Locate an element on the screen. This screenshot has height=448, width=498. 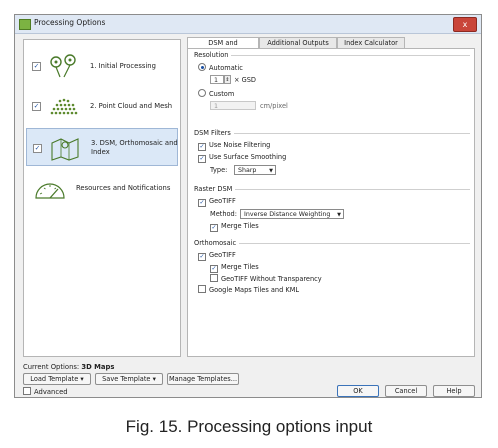
step-resources-notifications: Resources and Notifications is located at coordinates (102, 190).